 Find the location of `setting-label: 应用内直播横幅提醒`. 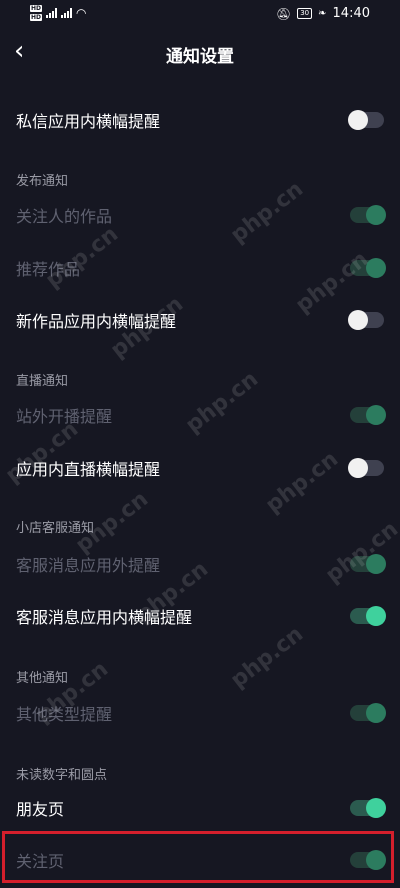

setting-label: 应用内直播横幅提醒 is located at coordinates (88, 469).